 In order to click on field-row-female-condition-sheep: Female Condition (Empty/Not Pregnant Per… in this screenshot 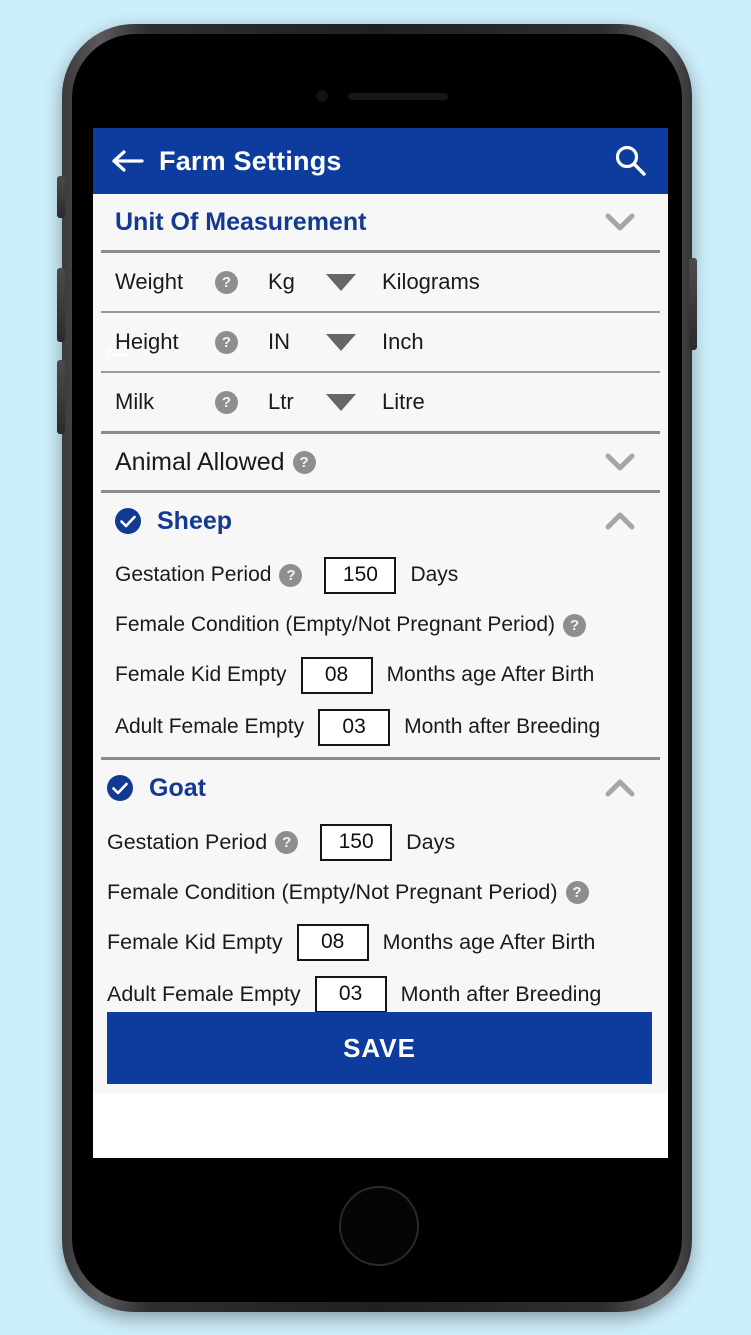, I will do `click(380, 625)`.